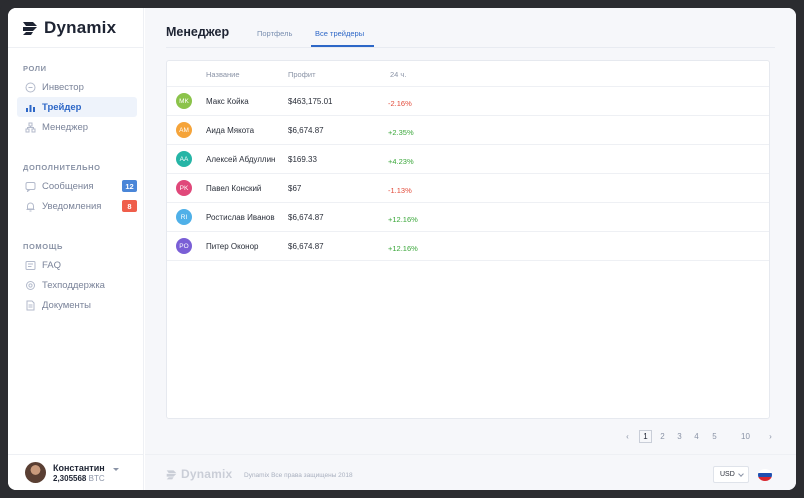 The height and width of the screenshot is (498, 804). I want to click on sidebar-item-label: FAQ, so click(52, 265).